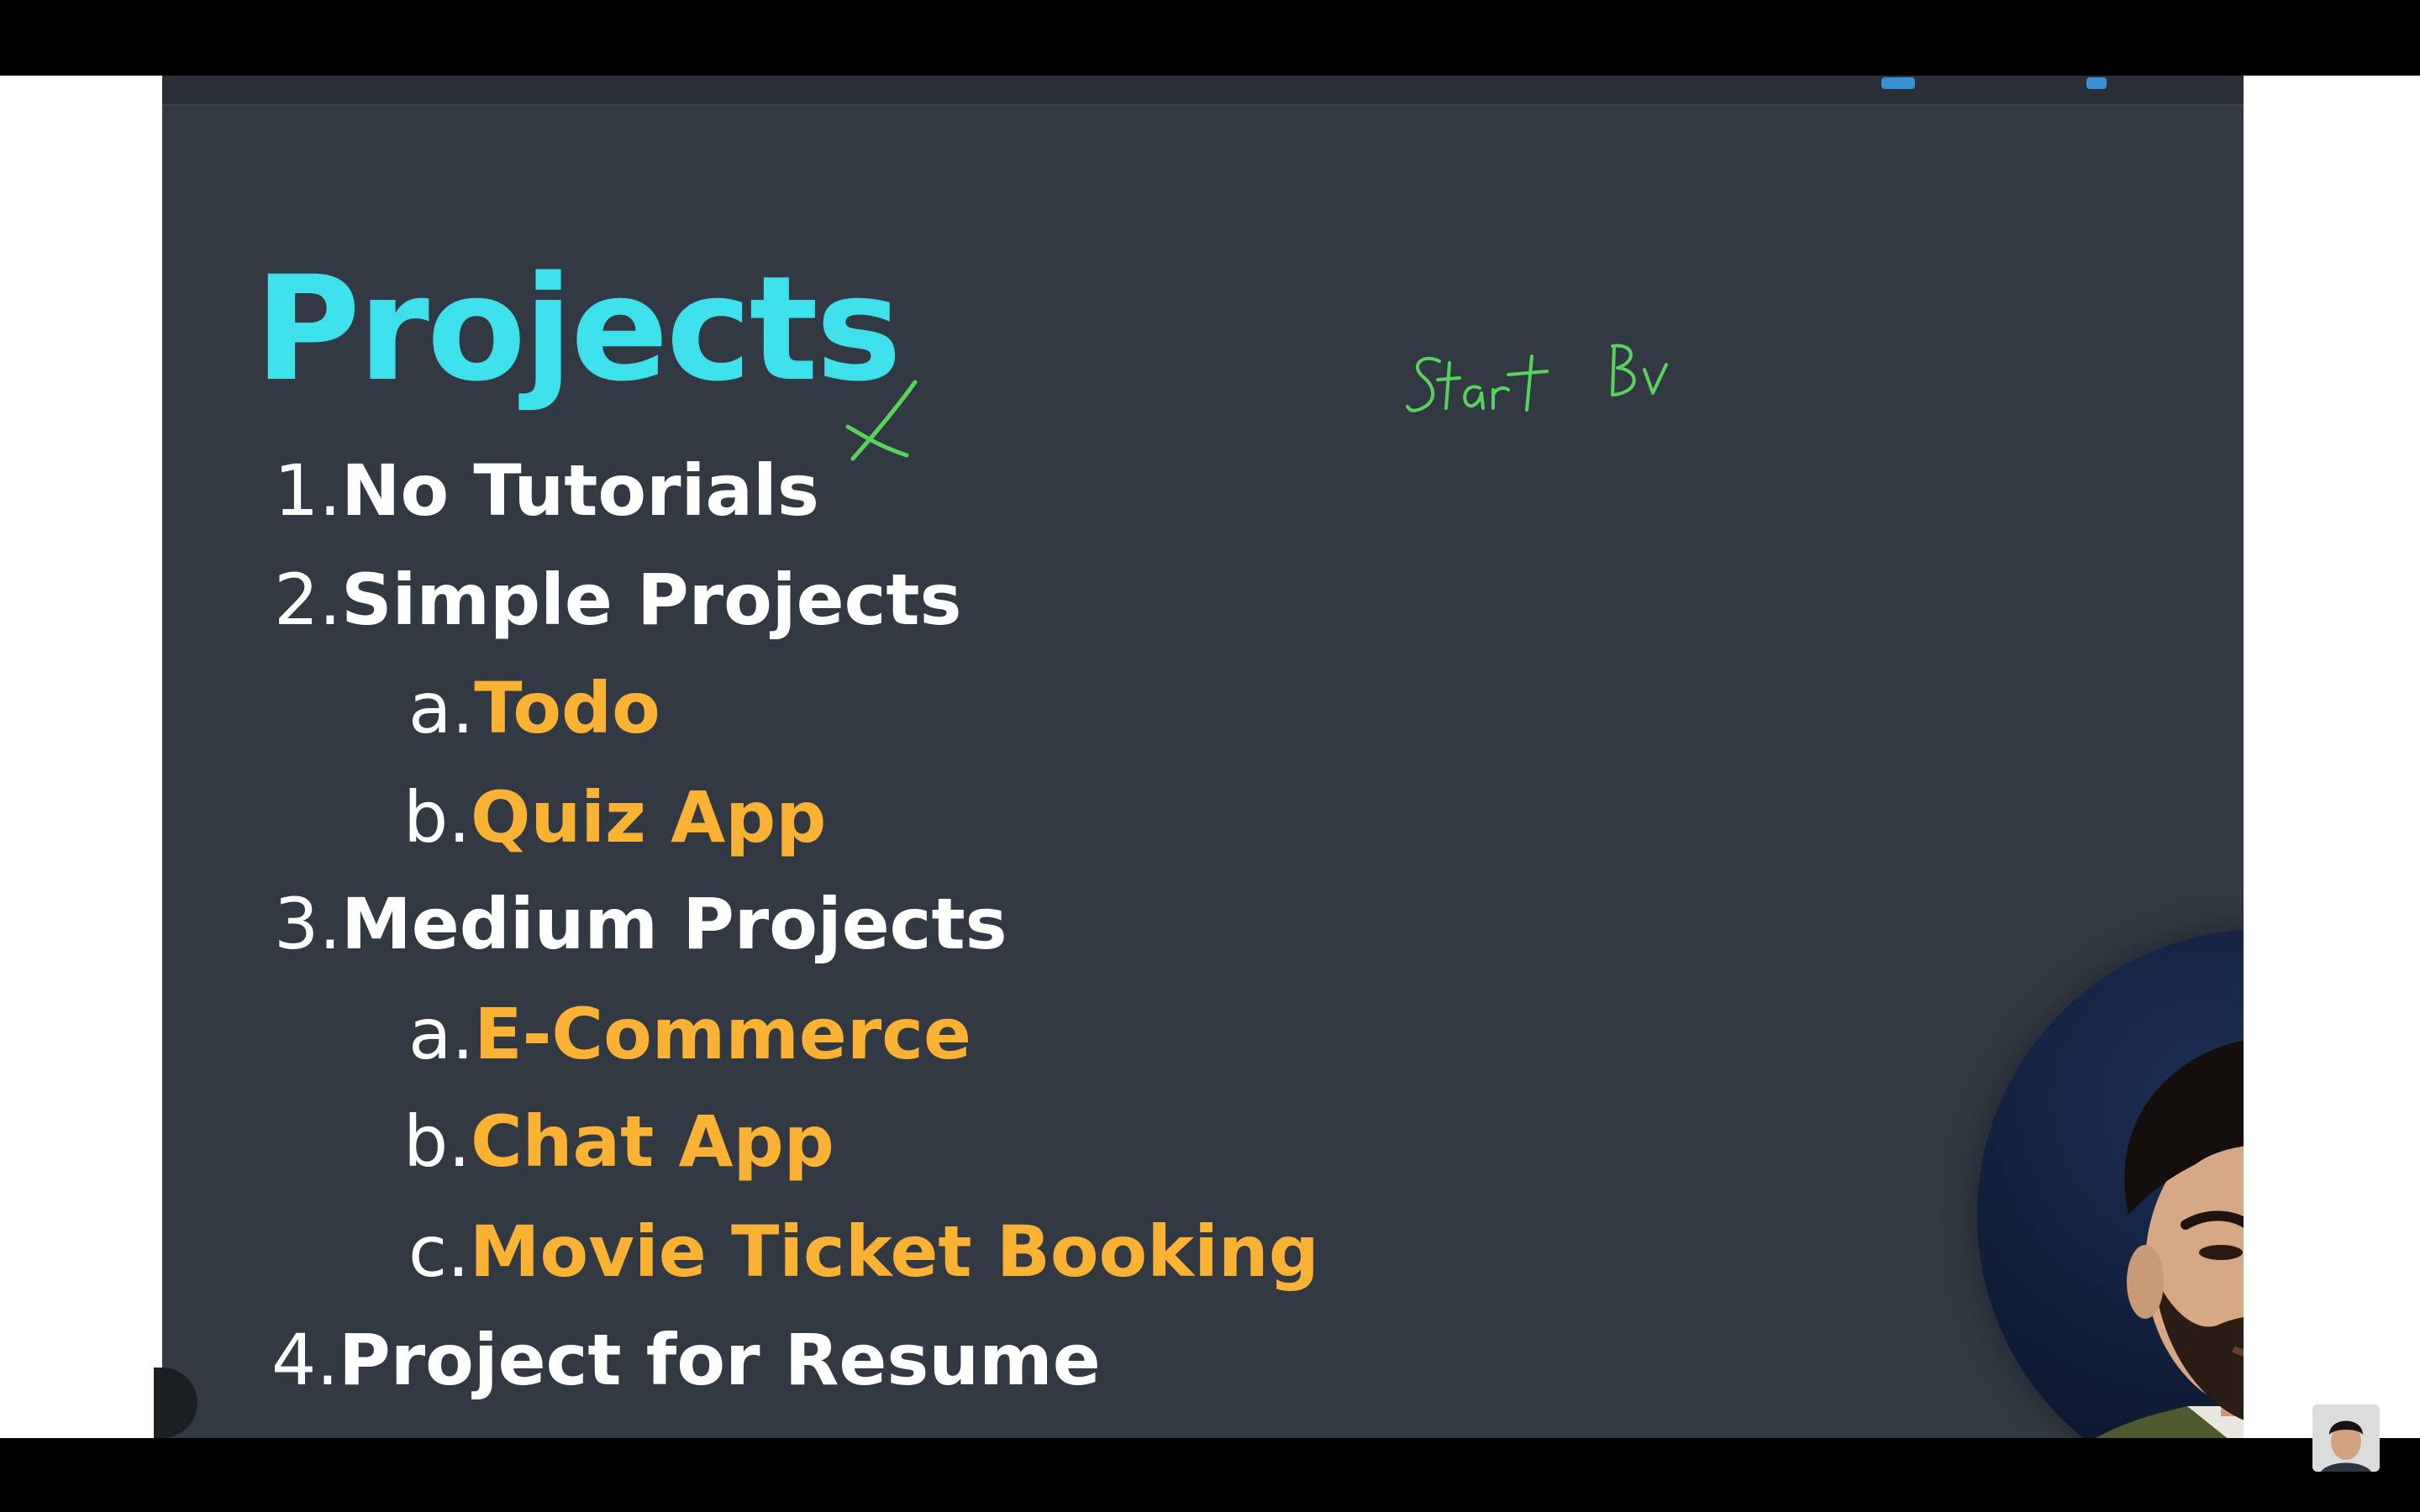  I want to click on list-marker: 1., so click(308, 490).